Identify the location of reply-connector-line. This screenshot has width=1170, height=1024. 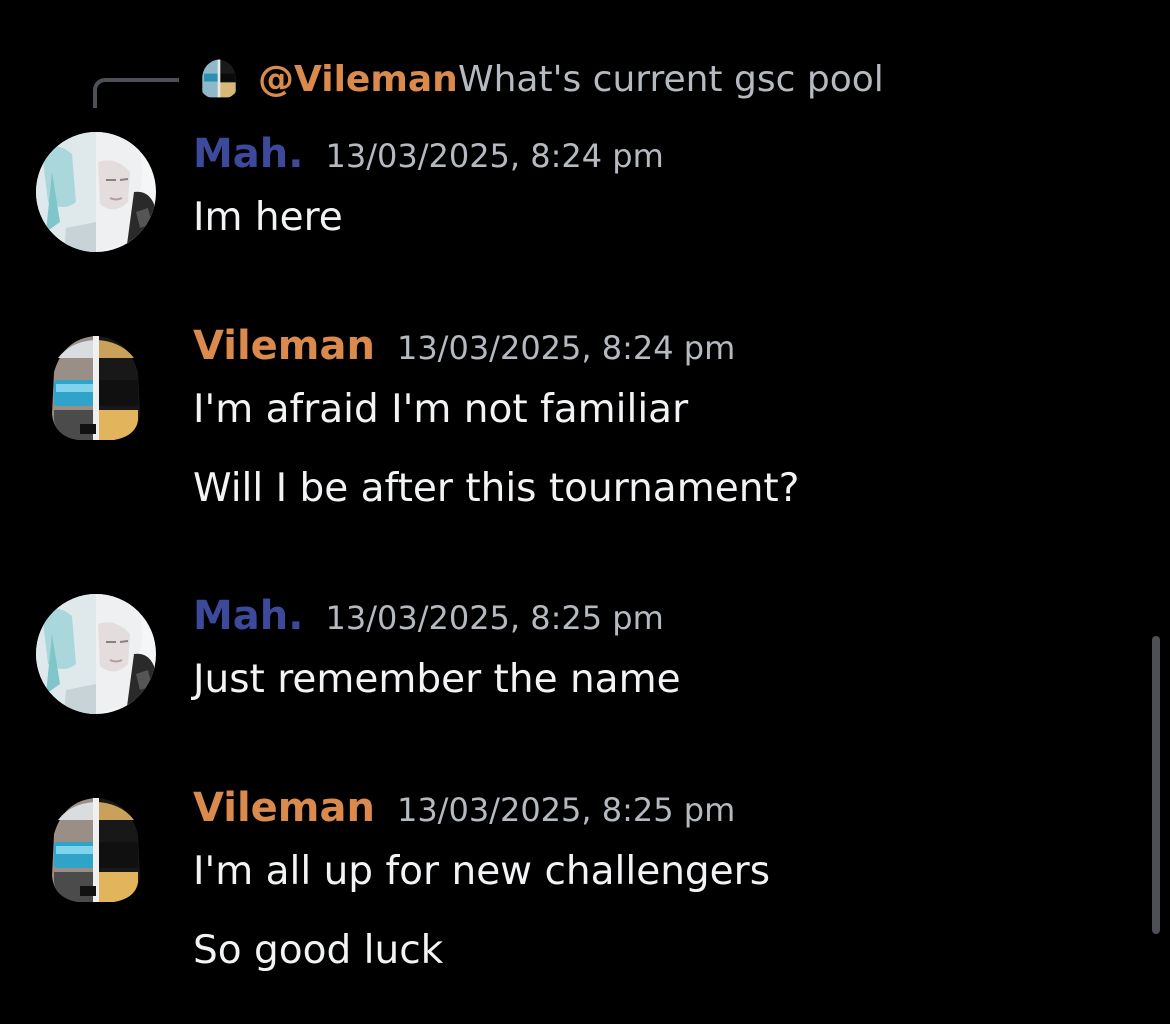
(136, 93).